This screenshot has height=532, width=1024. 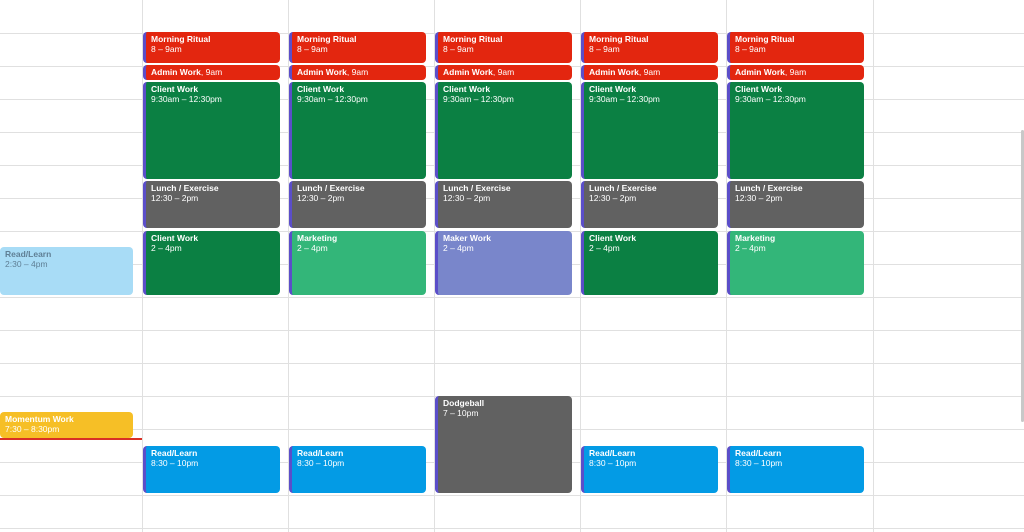 I want to click on event-read-learn: Read/Learn 2:30 – 4pm, so click(x=66, y=271).